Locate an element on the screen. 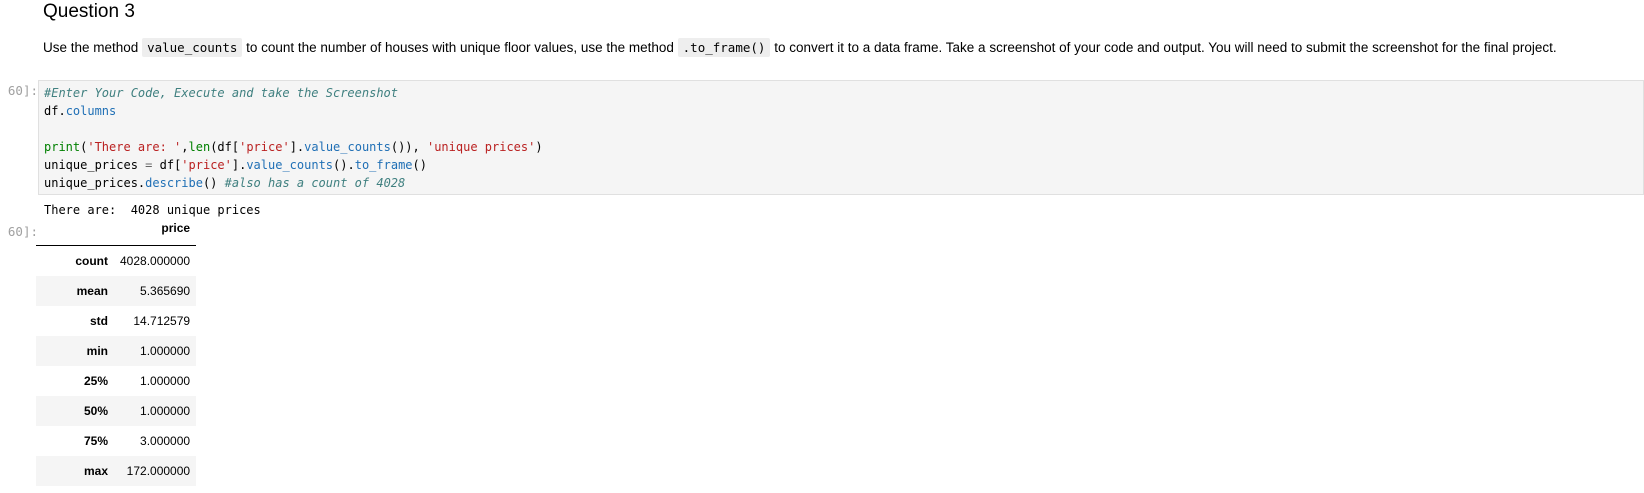 This screenshot has width=1644, height=493. stream-output: There are: 4028 unique prices is located at coordinates (152, 210).